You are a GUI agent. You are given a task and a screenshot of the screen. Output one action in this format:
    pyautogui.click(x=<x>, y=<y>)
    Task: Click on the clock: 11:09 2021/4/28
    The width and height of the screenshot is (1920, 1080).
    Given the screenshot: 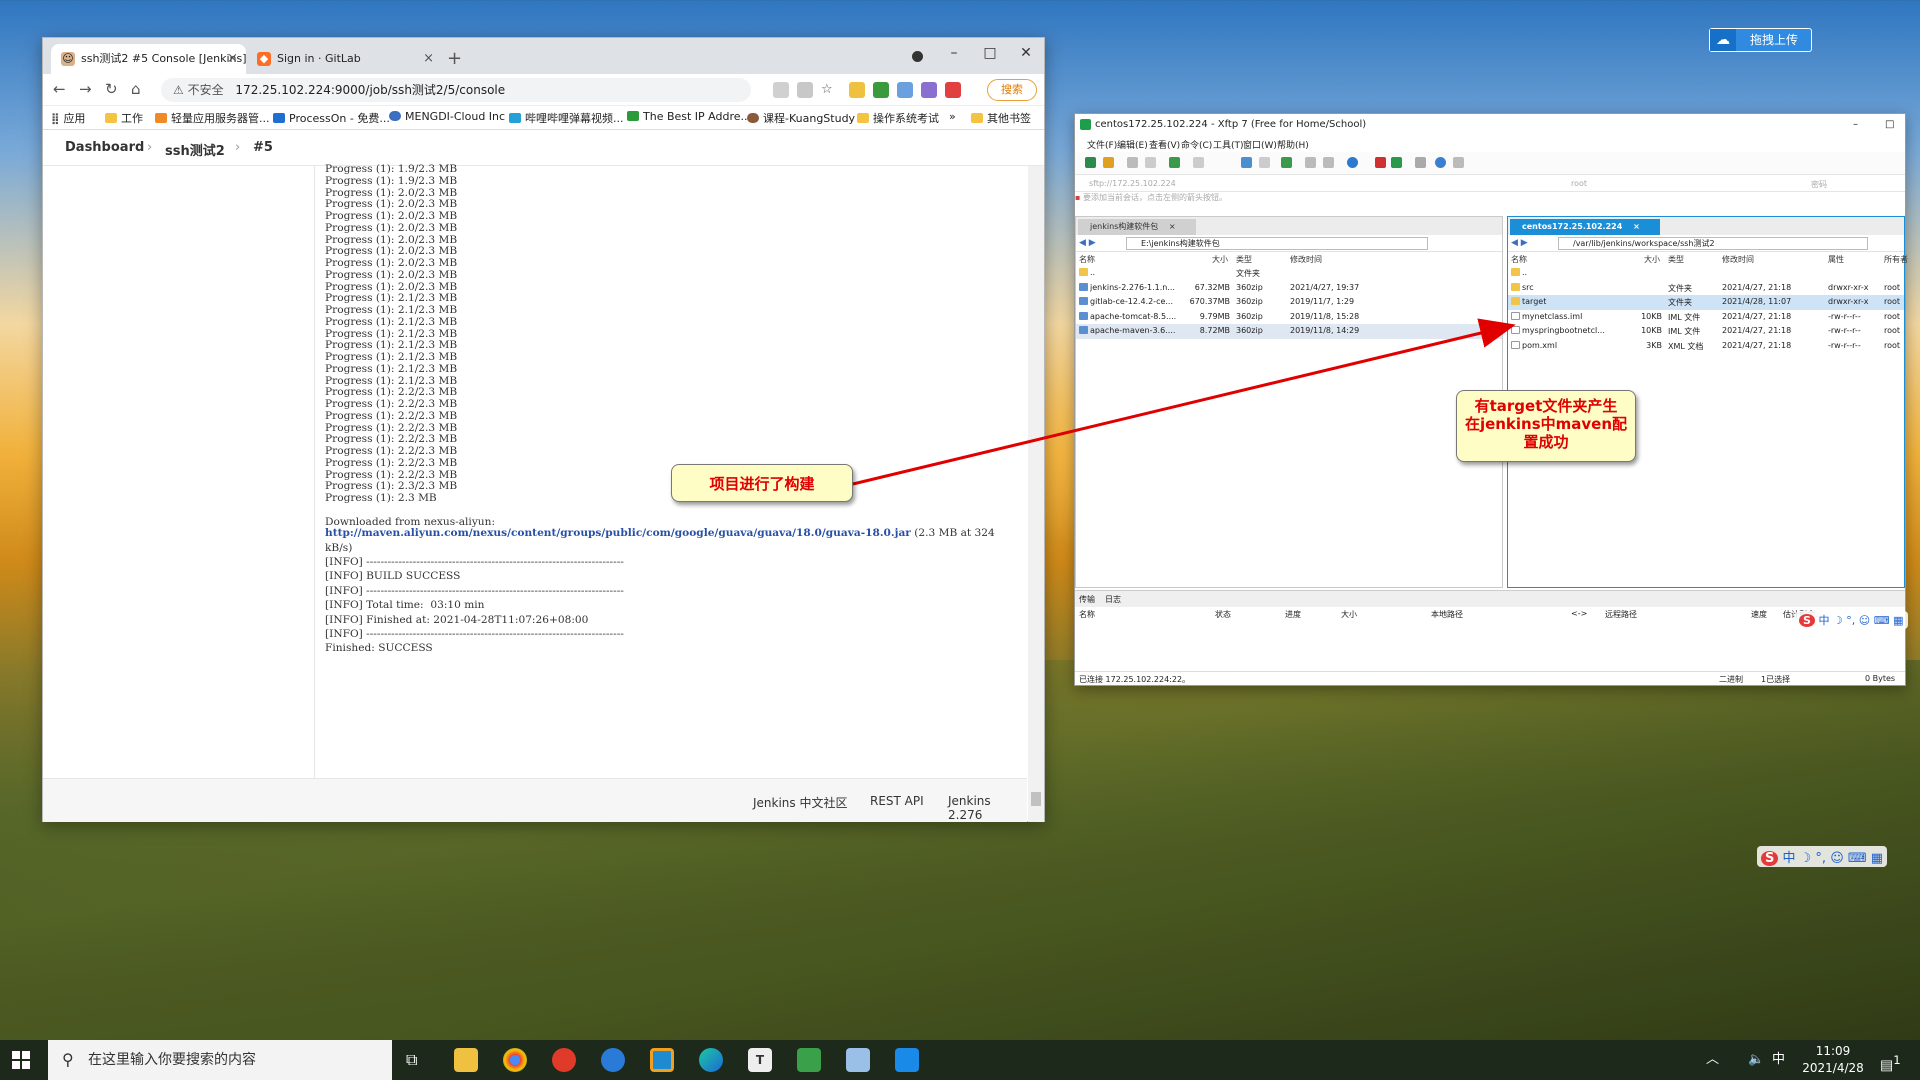 What is the action you would take?
    pyautogui.click(x=1833, y=1060)
    